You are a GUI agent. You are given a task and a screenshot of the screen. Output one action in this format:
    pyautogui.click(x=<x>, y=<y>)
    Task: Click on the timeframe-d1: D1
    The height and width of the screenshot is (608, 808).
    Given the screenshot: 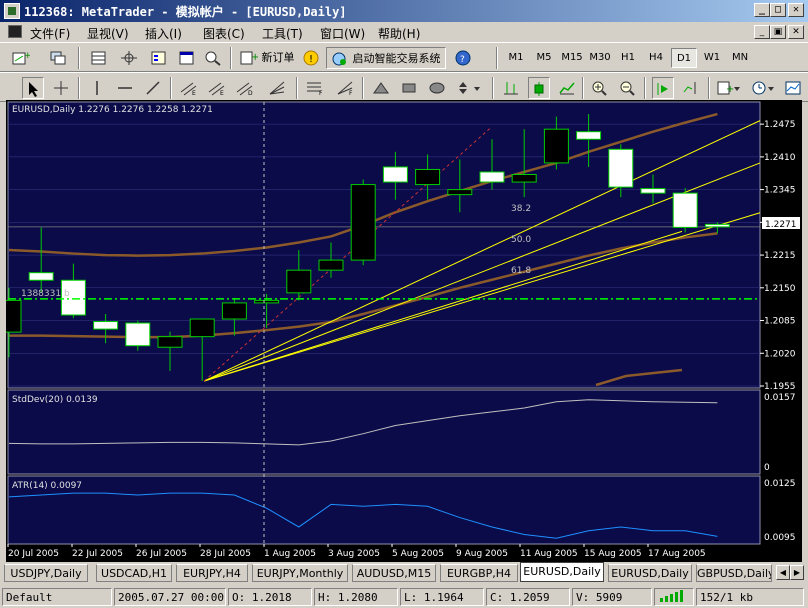 What is the action you would take?
    pyautogui.click(x=684, y=58)
    